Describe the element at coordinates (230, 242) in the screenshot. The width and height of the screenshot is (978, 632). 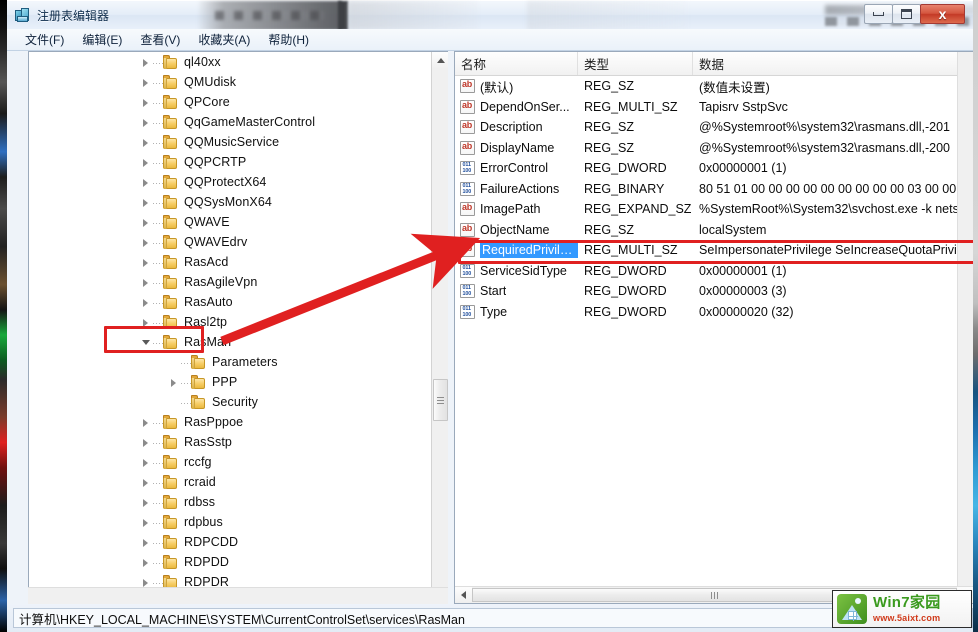
I see `tree-item-qwavedrv: QWAVEdrv` at that location.